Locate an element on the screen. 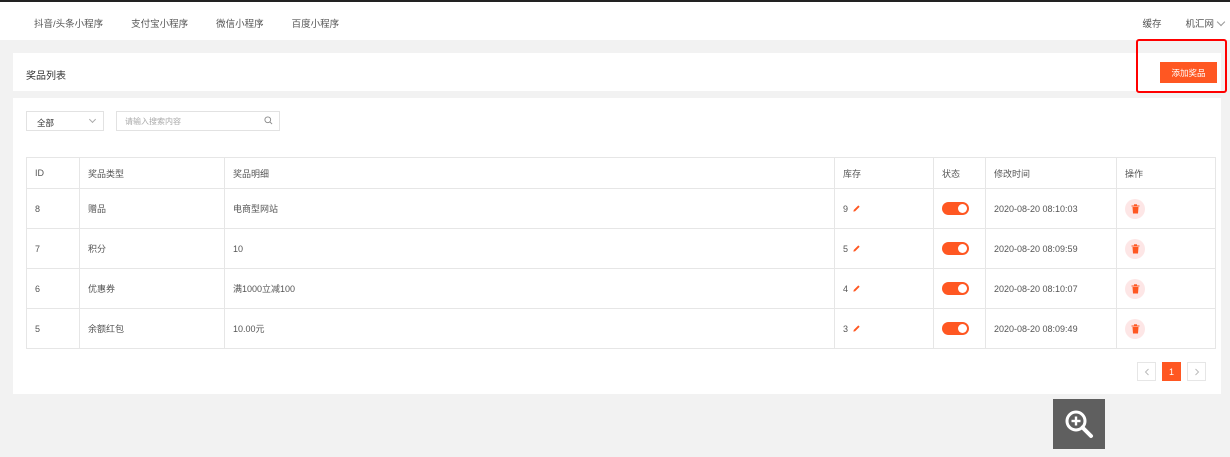 Image resolution: width=1230 pixels, height=457 pixels. type-filter-select: 全部 is located at coordinates (65, 121).